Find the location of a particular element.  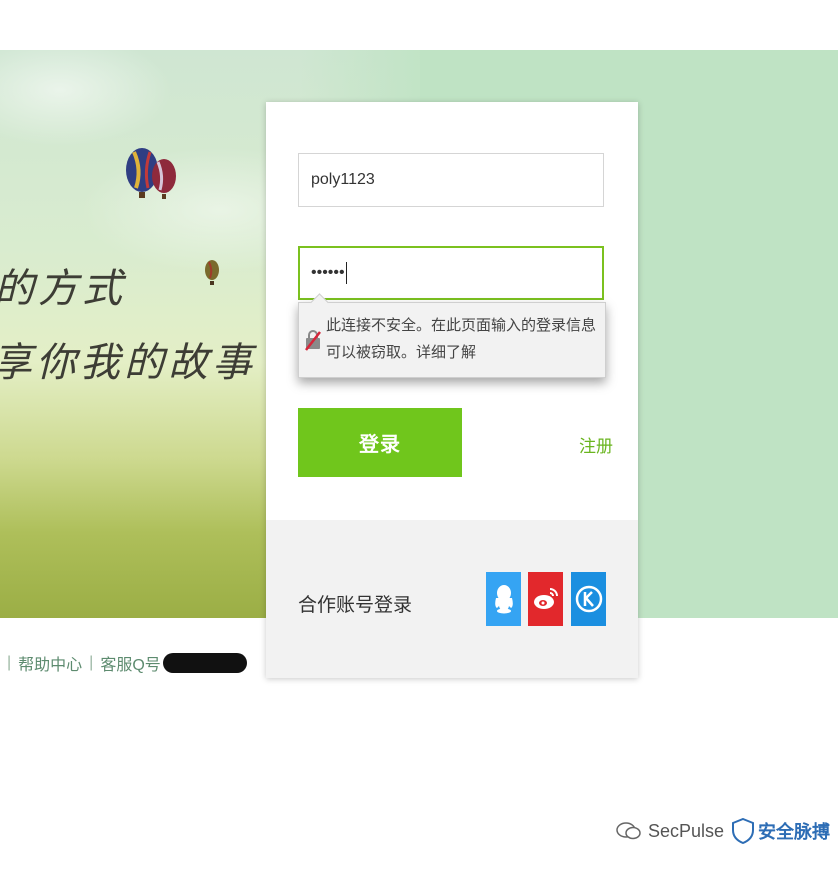

username-value: poly1123 is located at coordinates (343, 179).